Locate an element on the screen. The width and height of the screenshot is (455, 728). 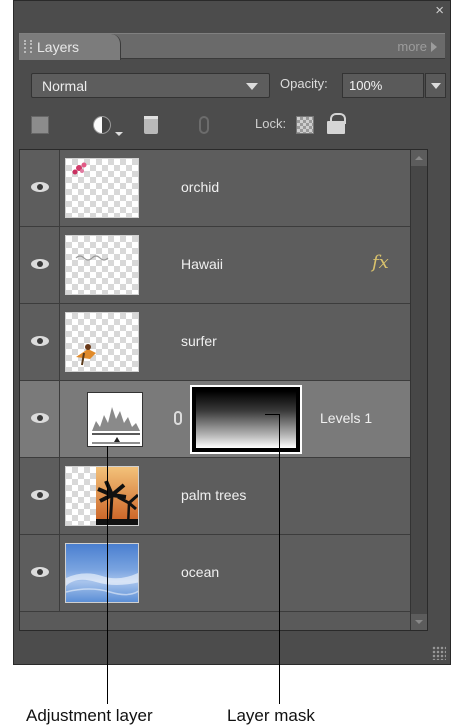
layer-name: orchid is located at coordinates (200, 187).